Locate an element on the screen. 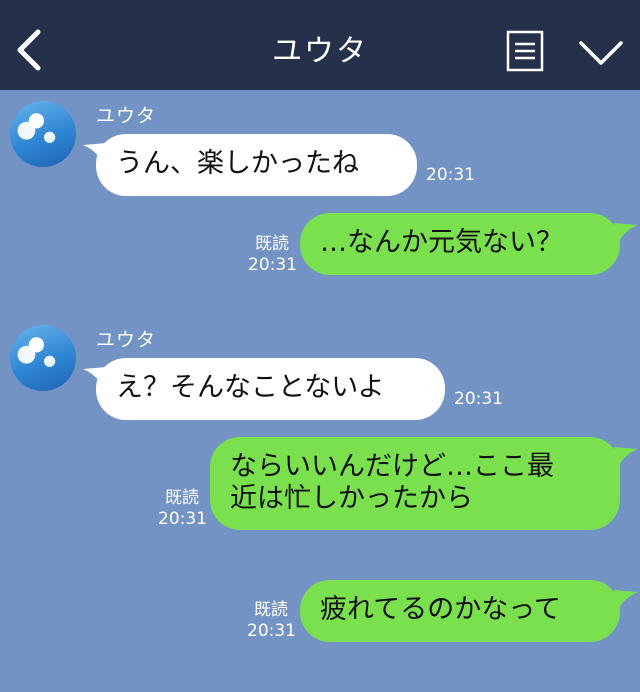 This screenshot has width=640, height=692. chat-header: ユウタ is located at coordinates (320, 45).